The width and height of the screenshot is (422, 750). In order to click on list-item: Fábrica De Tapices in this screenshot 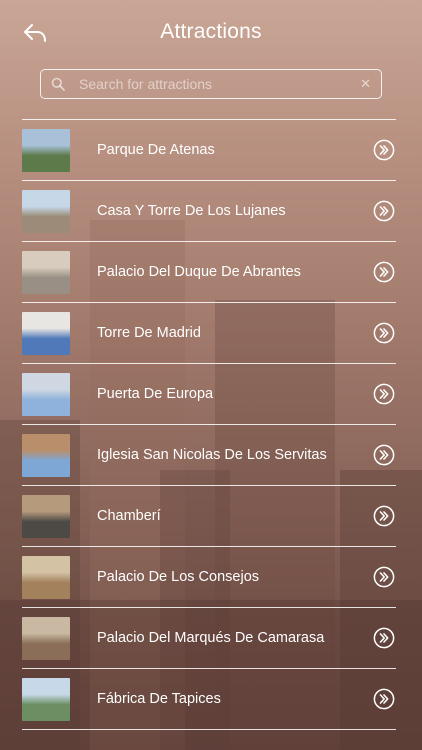, I will do `click(209, 699)`.